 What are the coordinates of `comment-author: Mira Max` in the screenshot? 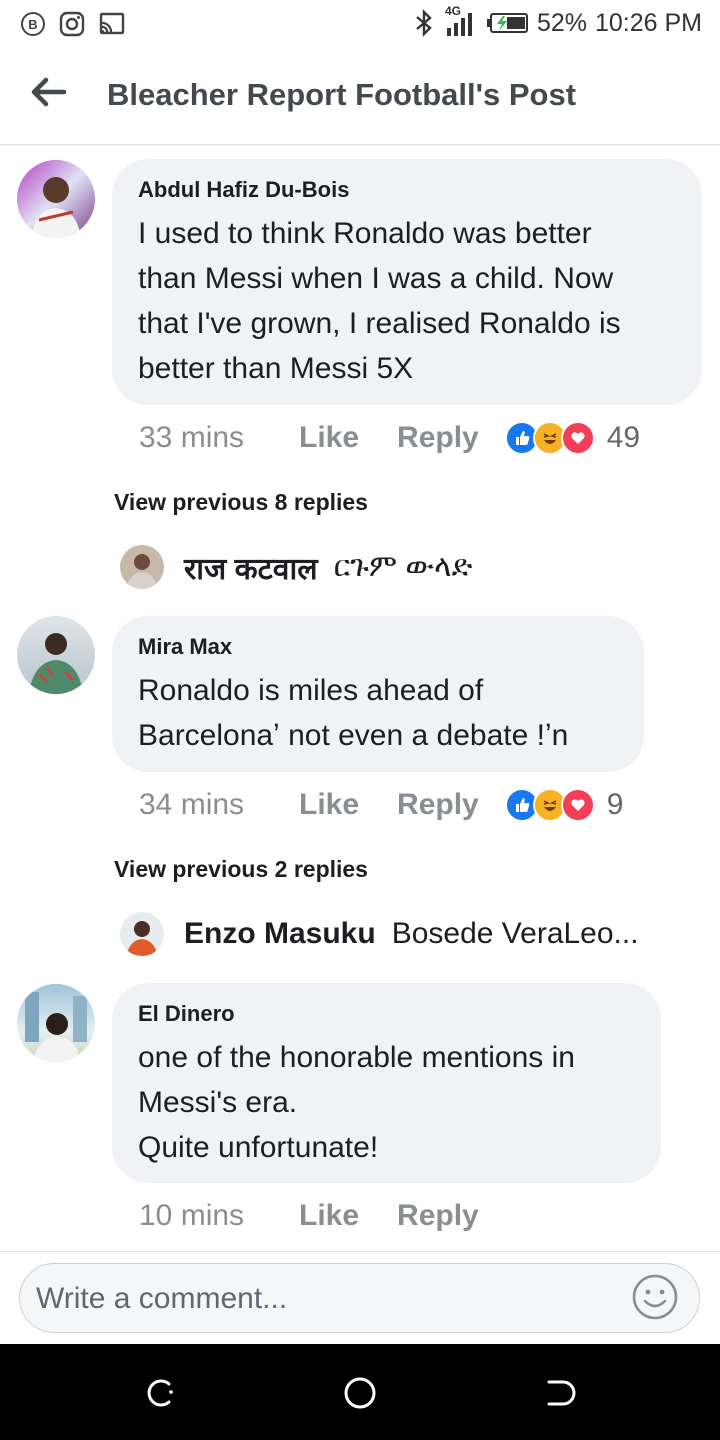 It's located at (378, 647).